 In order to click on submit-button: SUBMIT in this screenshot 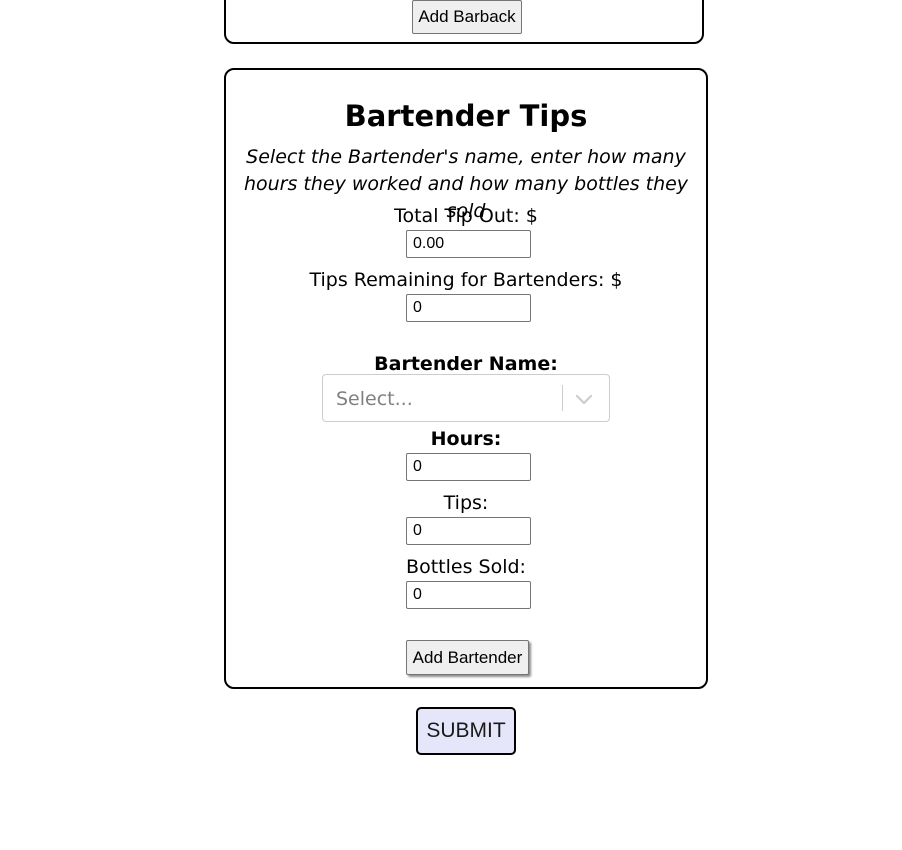, I will do `click(466, 731)`.